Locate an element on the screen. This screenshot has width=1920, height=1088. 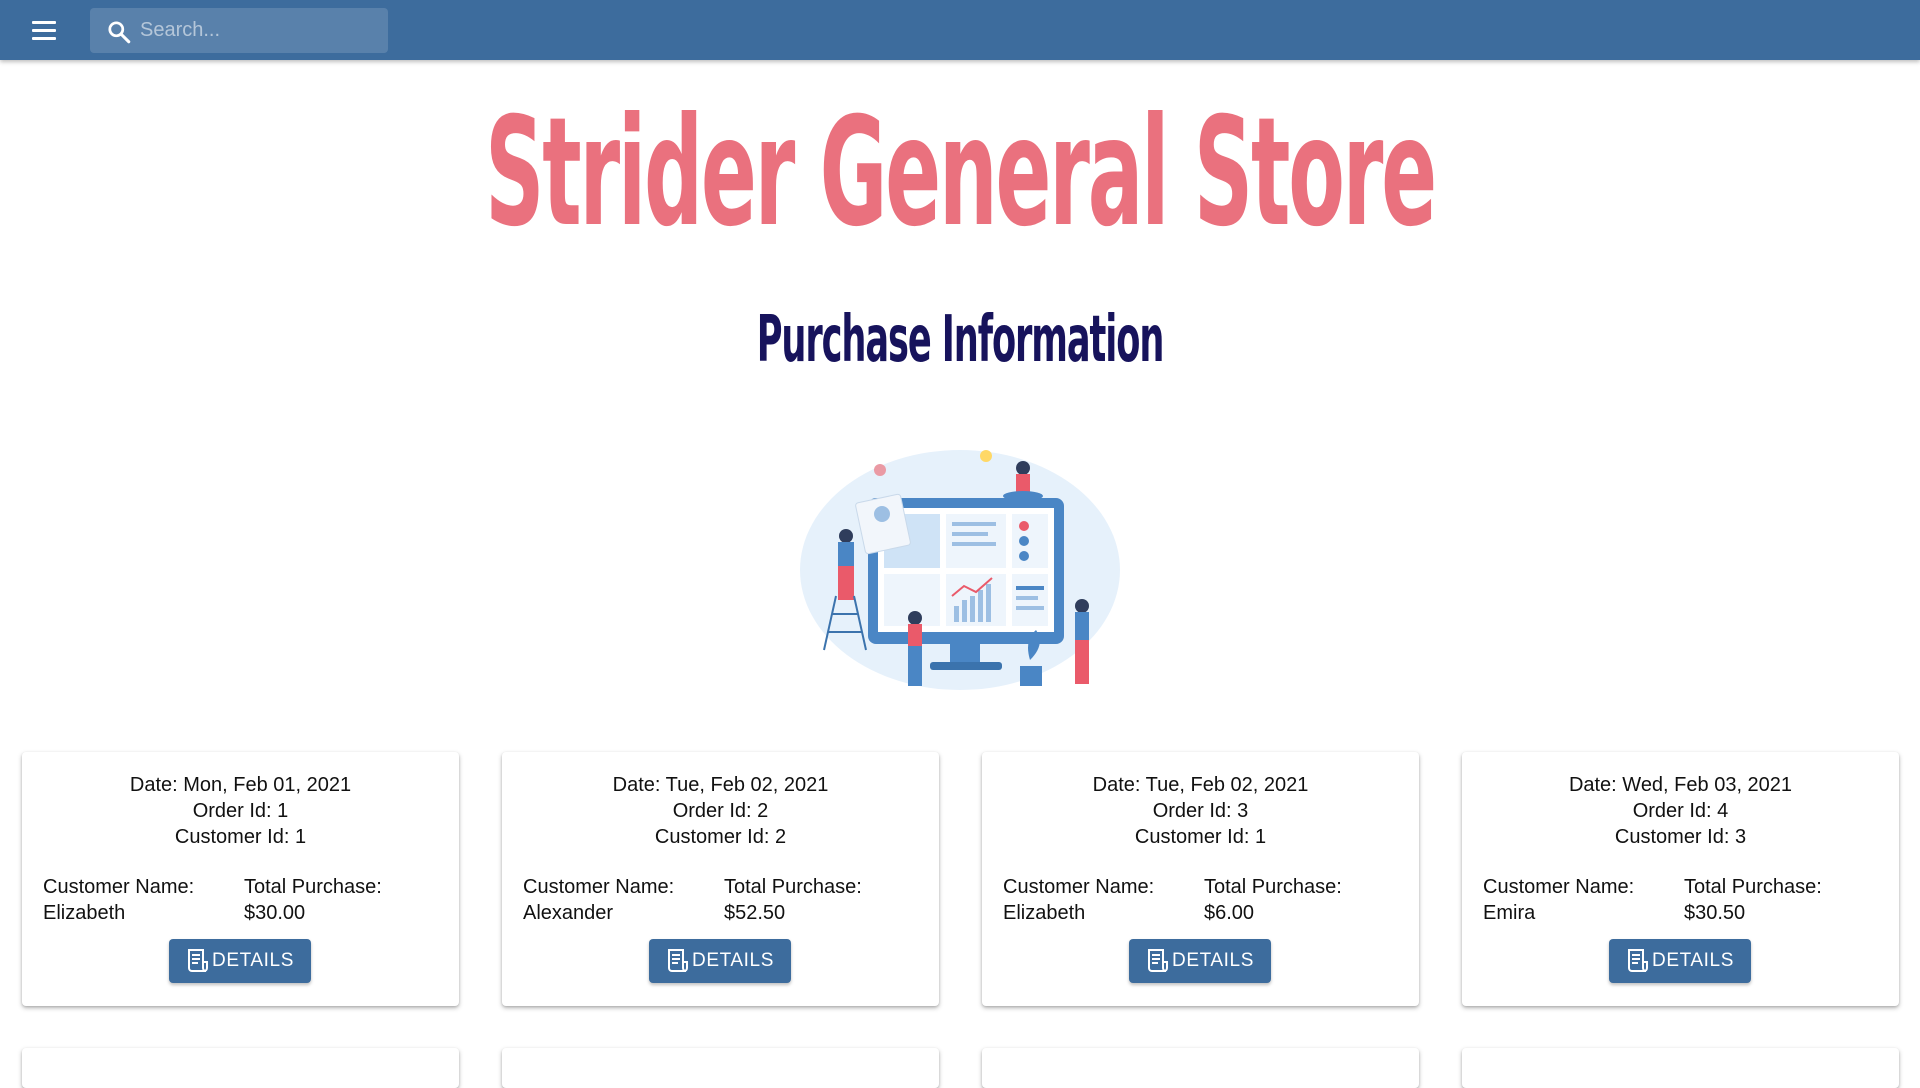
order-id: Order Id: 2 is located at coordinates (720, 811).